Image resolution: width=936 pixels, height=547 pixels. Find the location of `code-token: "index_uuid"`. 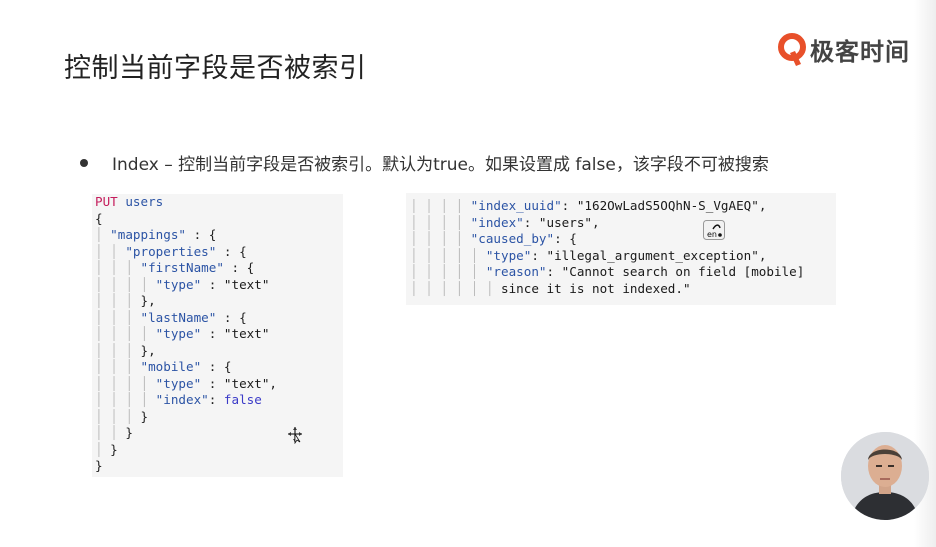

code-token: "index_uuid" is located at coordinates (516, 205).